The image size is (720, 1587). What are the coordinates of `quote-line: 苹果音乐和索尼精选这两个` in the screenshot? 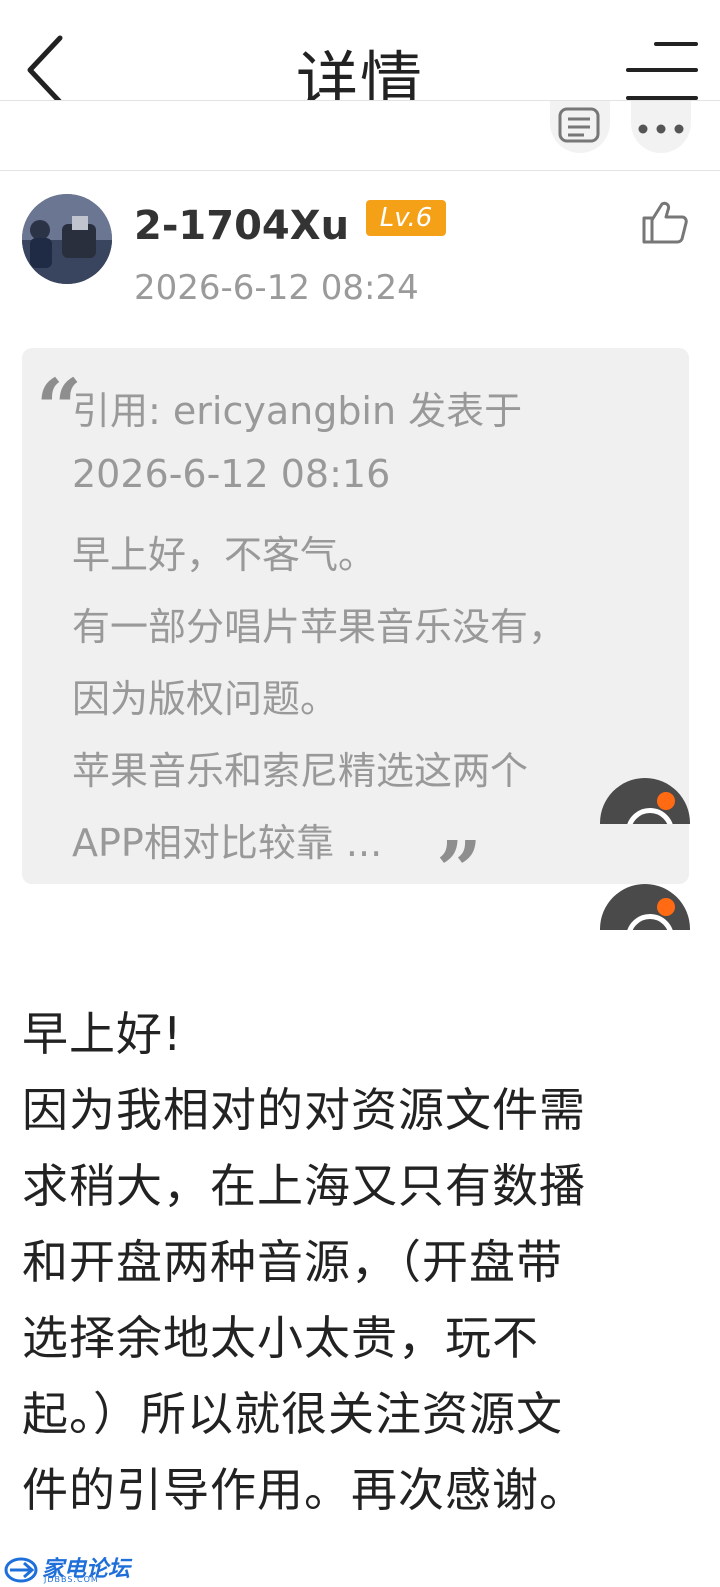 It's located at (300, 771).